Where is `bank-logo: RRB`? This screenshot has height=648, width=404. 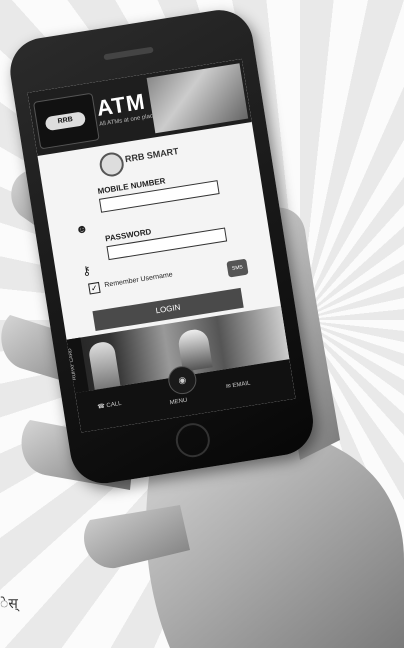
bank-logo: RRB is located at coordinates (66, 121).